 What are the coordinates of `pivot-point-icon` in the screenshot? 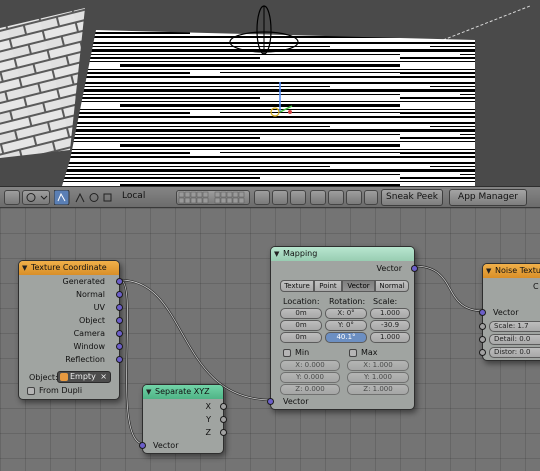 It's located at (36, 197).